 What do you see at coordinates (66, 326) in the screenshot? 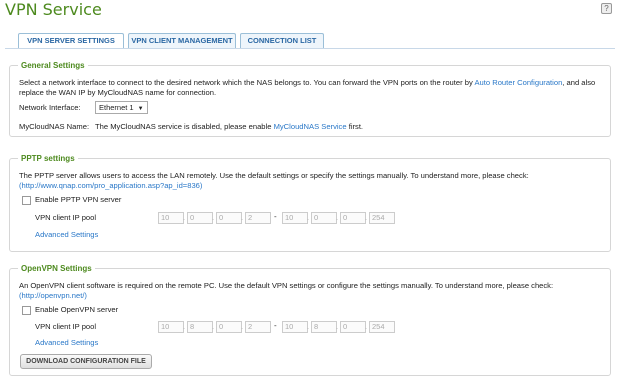
I see `openvpn-pool-label: VPN client IP pool` at bounding box center [66, 326].